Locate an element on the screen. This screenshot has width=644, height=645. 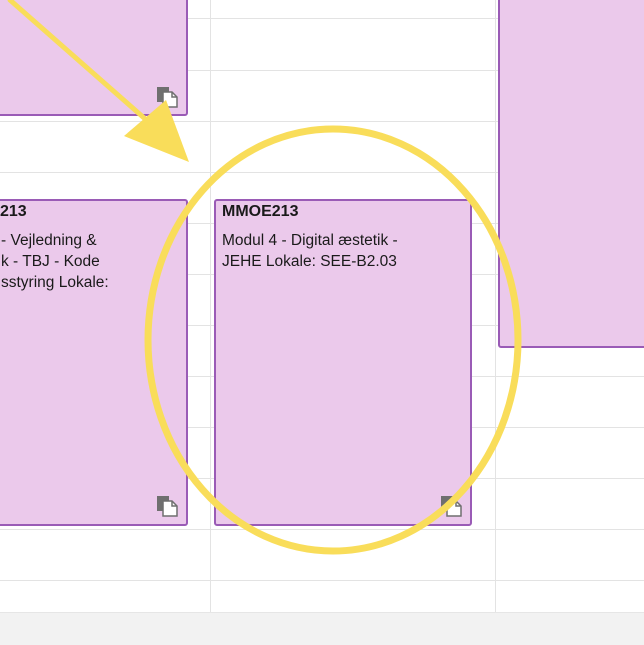
horizontal-scrollbar is located at coordinates (322, 628).